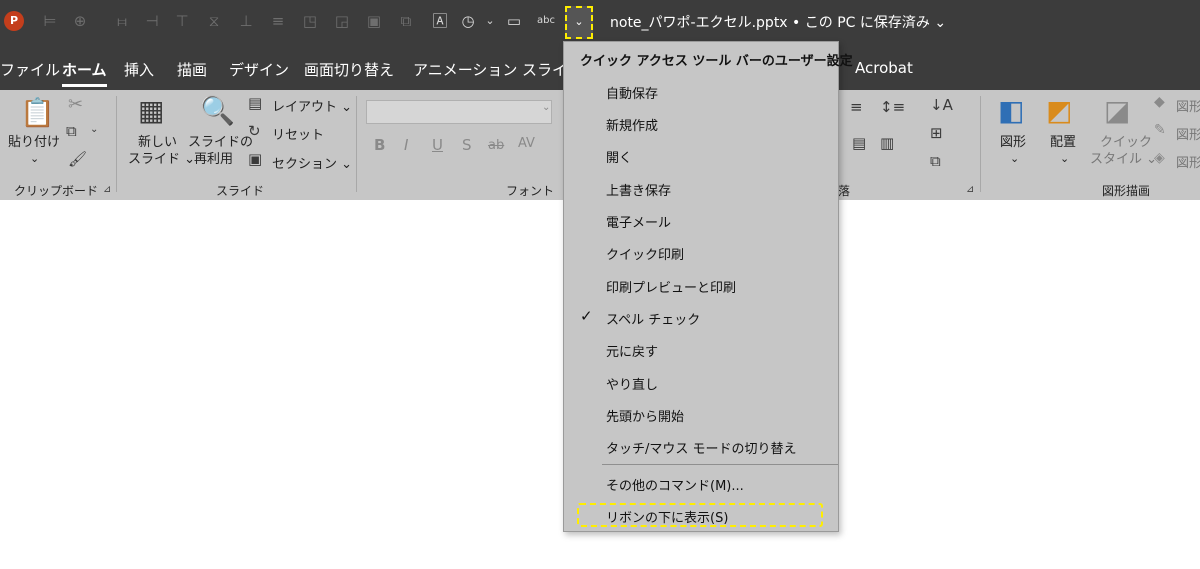 The height and width of the screenshot is (569, 1200). What do you see at coordinates (645, 255) in the screenshot?
I see `menu-item-label: クイック印刷` at bounding box center [645, 255].